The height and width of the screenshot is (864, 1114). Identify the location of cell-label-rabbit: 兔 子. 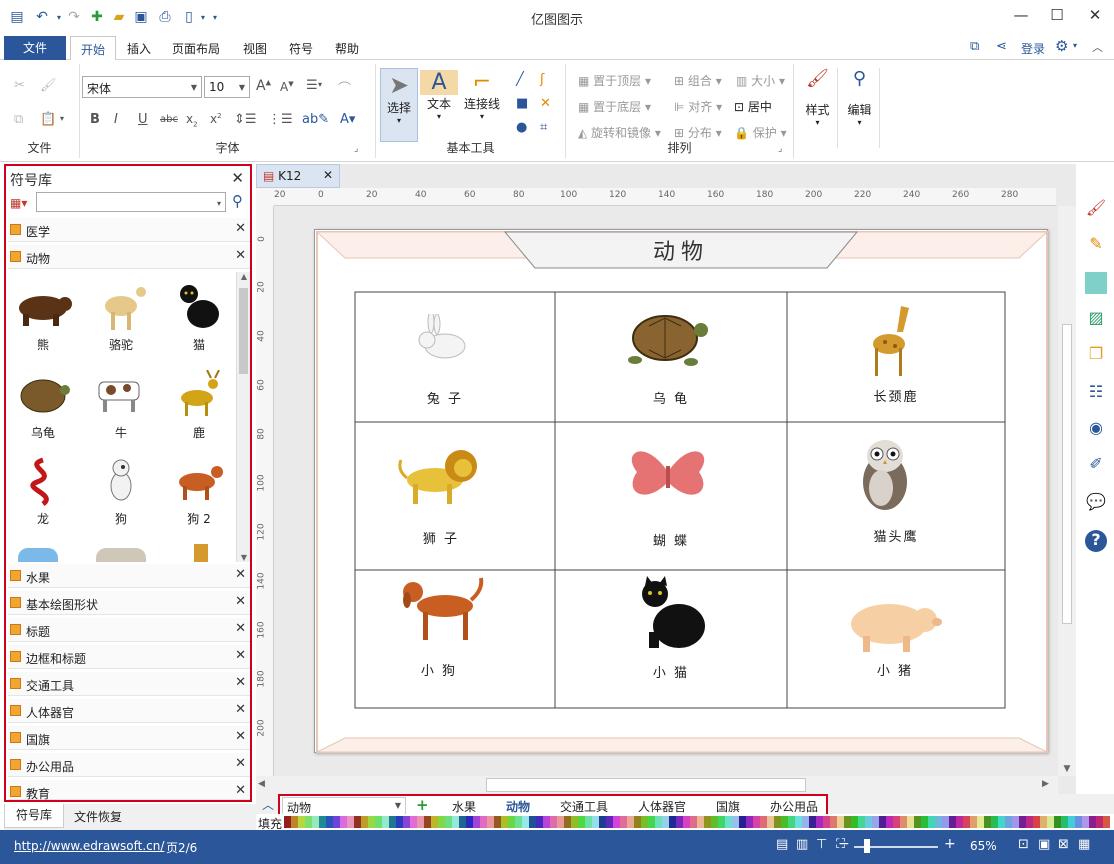
(445, 397).